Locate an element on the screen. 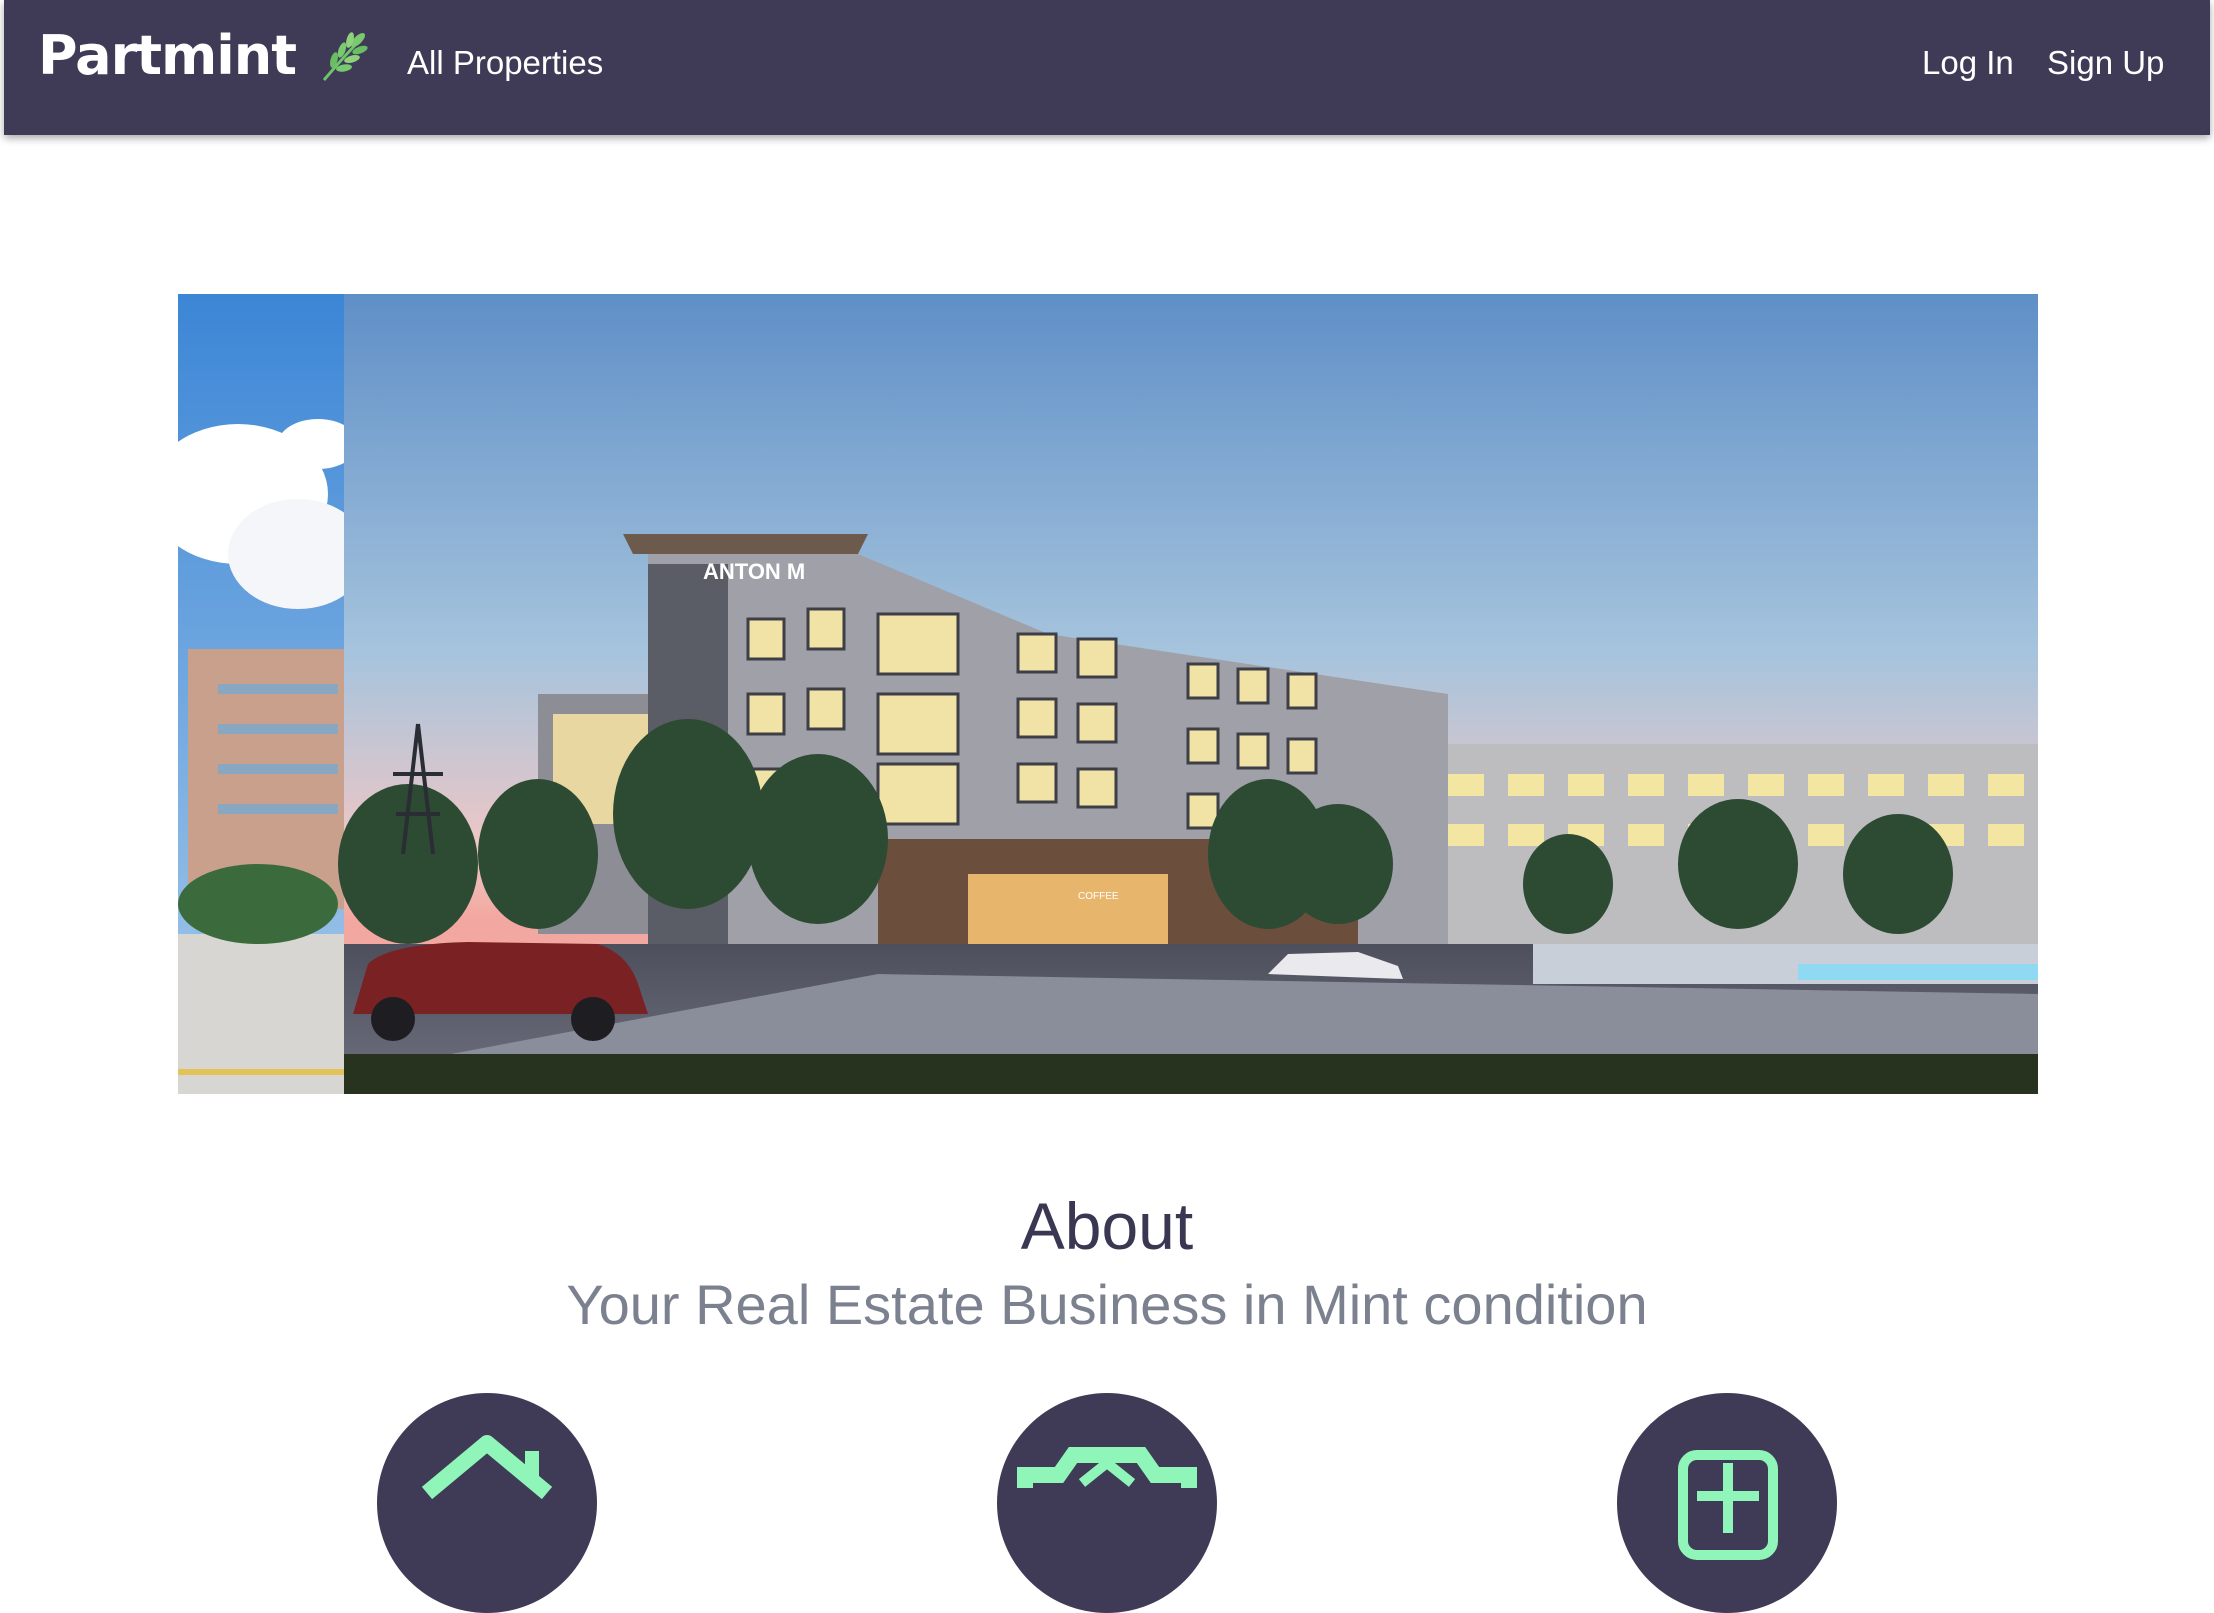 The height and width of the screenshot is (1613, 2214). leaf-icon is located at coordinates (345, 56).